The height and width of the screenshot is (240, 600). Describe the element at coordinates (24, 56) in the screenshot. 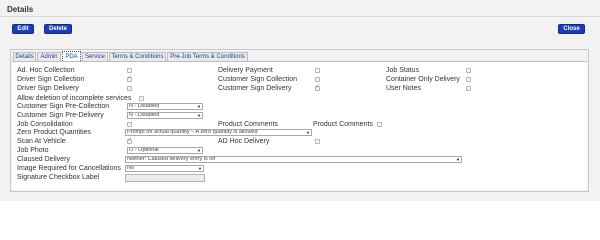

I see `tab-details: Details` at that location.